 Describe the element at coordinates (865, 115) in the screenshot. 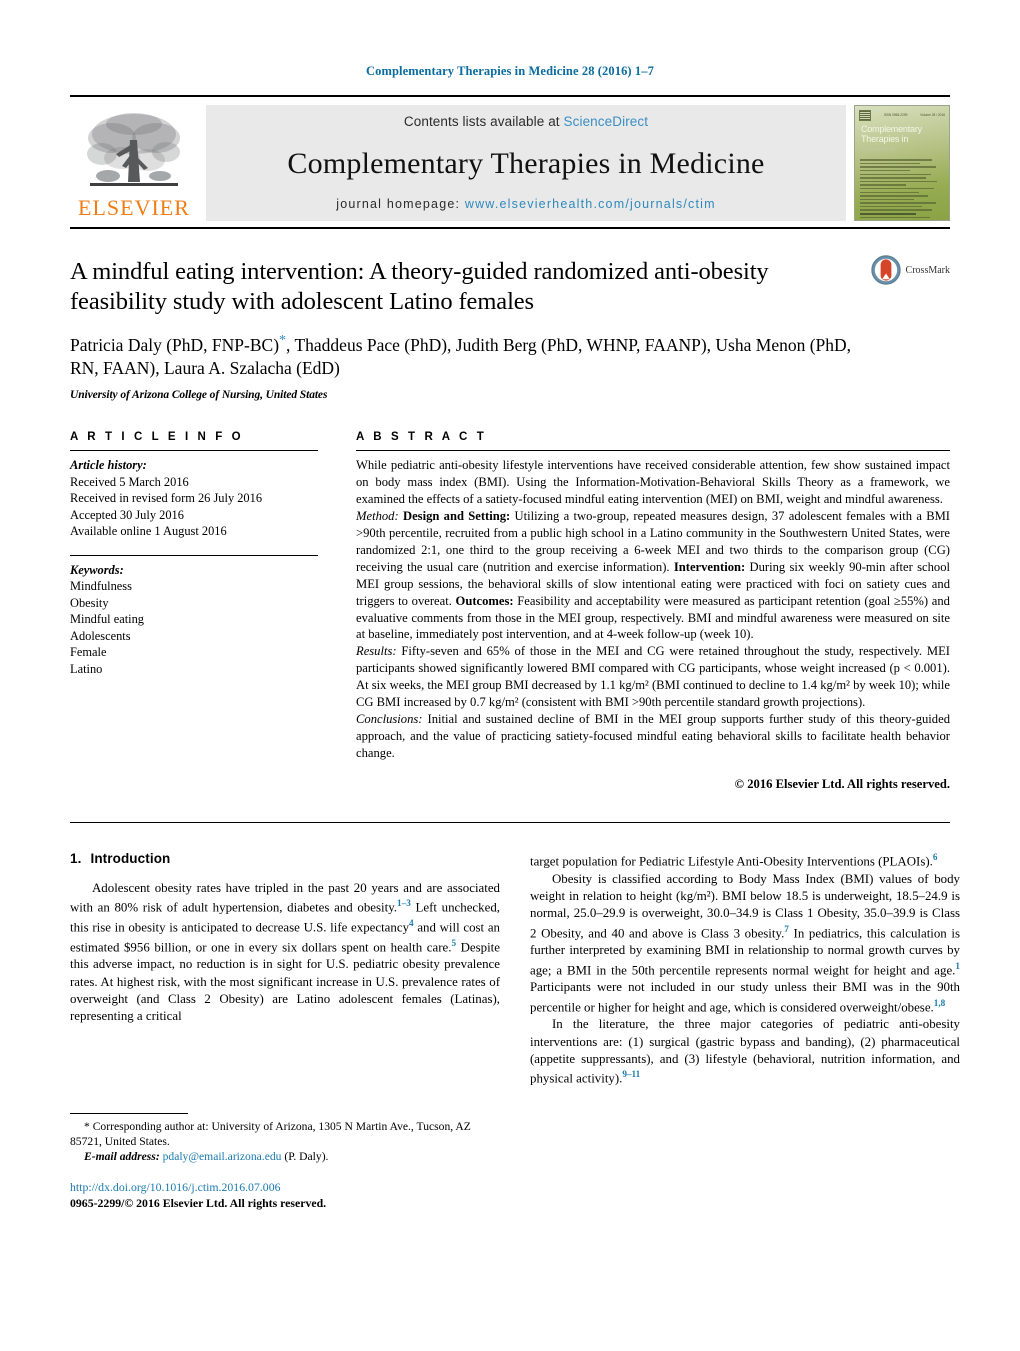

I see `cover-badge-icon` at that location.